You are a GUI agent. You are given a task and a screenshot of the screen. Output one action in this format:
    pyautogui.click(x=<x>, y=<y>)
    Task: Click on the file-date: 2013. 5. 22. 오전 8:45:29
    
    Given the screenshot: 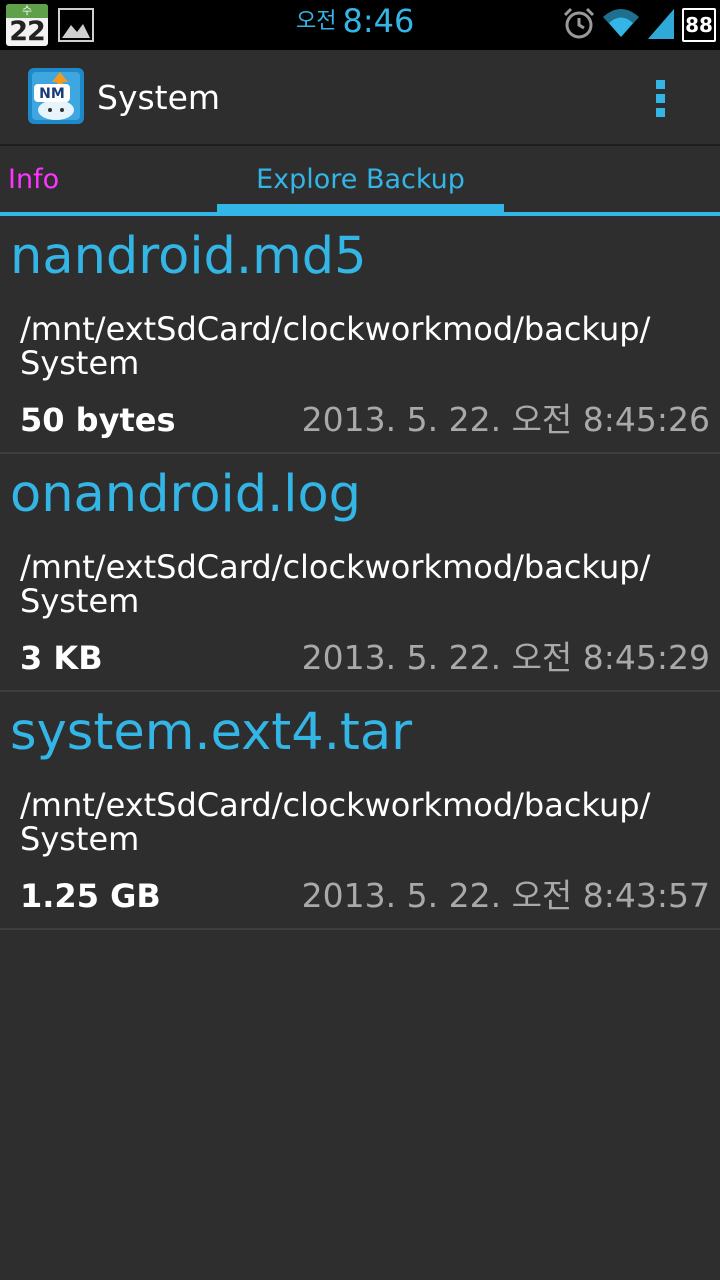 What is the action you would take?
    pyautogui.click(x=505, y=657)
    